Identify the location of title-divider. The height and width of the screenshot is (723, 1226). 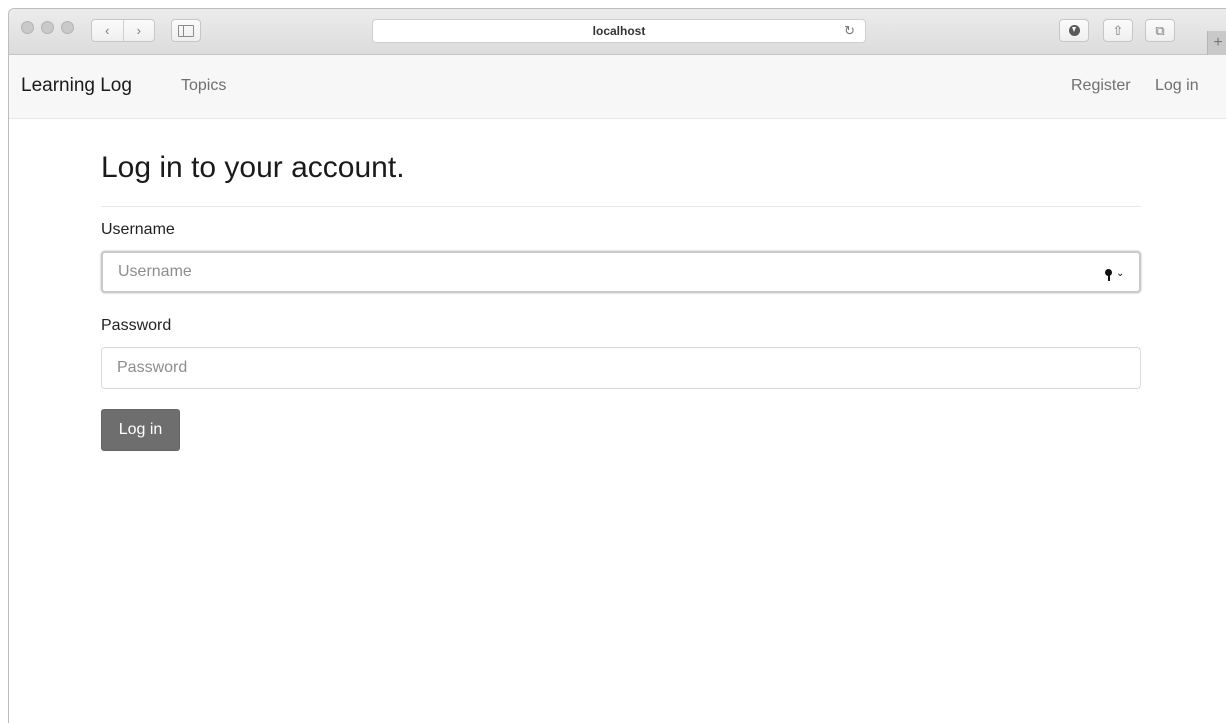
(621, 206).